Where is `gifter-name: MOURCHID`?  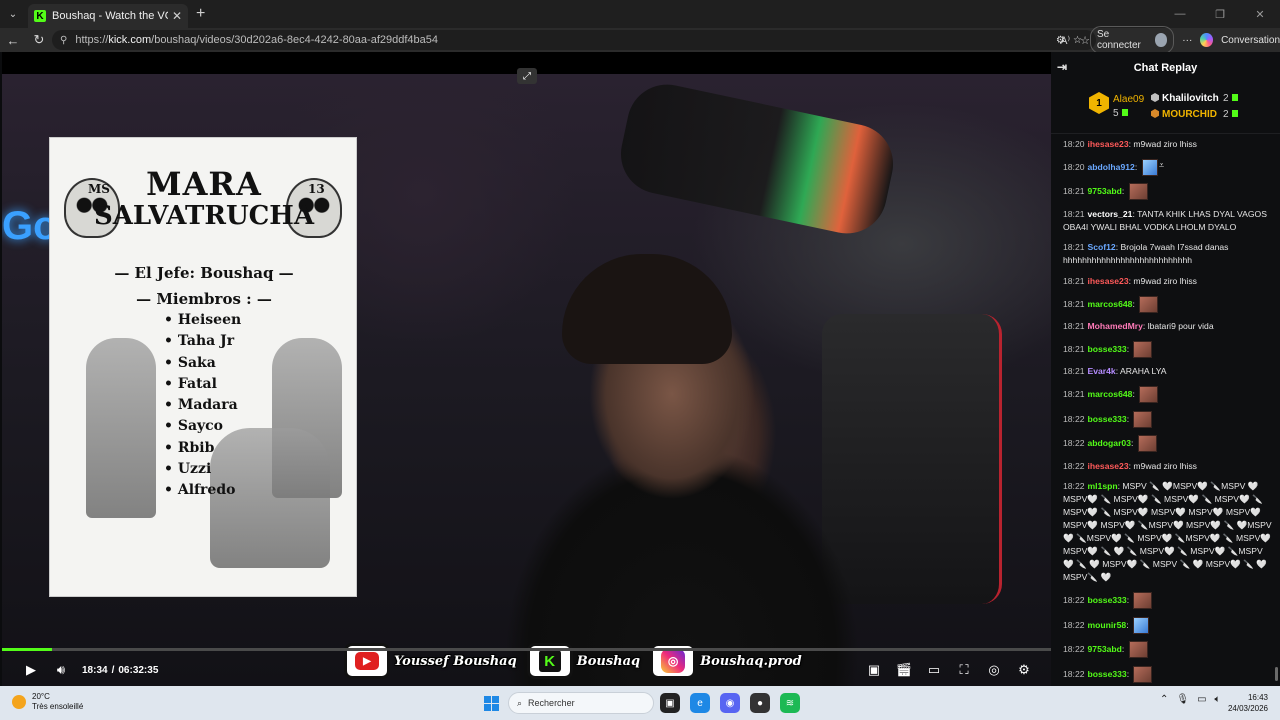
gifter-name: MOURCHID is located at coordinates (1184, 114).